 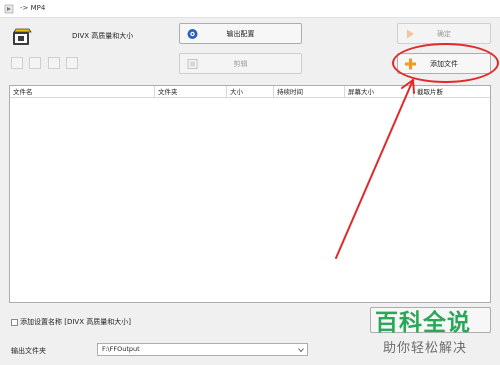 What do you see at coordinates (121, 349) in the screenshot?
I see `output-folder-value: F:\FFOutput` at bounding box center [121, 349].